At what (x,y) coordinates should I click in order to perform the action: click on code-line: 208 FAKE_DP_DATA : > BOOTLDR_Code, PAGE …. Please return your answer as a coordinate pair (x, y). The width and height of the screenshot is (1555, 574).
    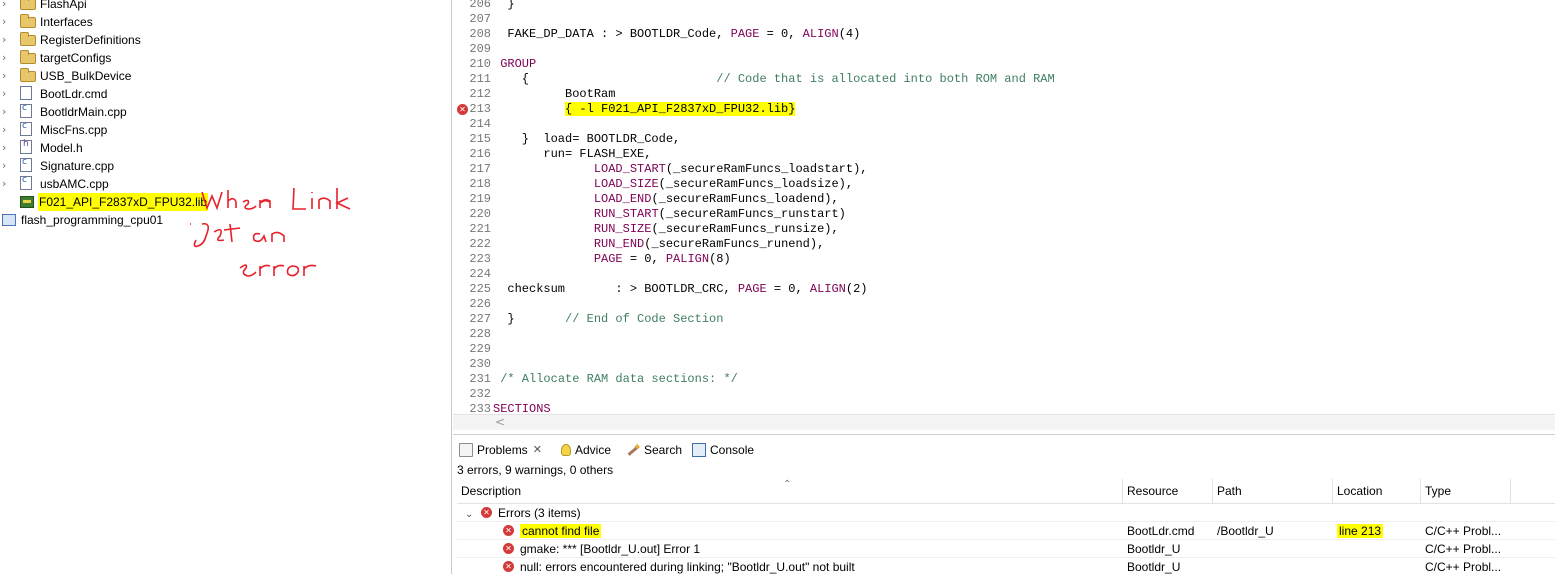
    Looking at the image, I should click on (1004, 34).